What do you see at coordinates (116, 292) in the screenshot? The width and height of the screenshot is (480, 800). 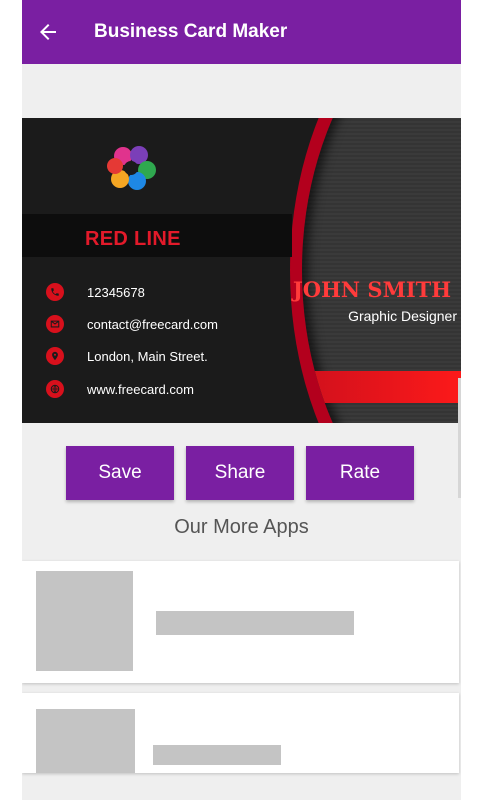 I see `contact-text: 12345678` at bounding box center [116, 292].